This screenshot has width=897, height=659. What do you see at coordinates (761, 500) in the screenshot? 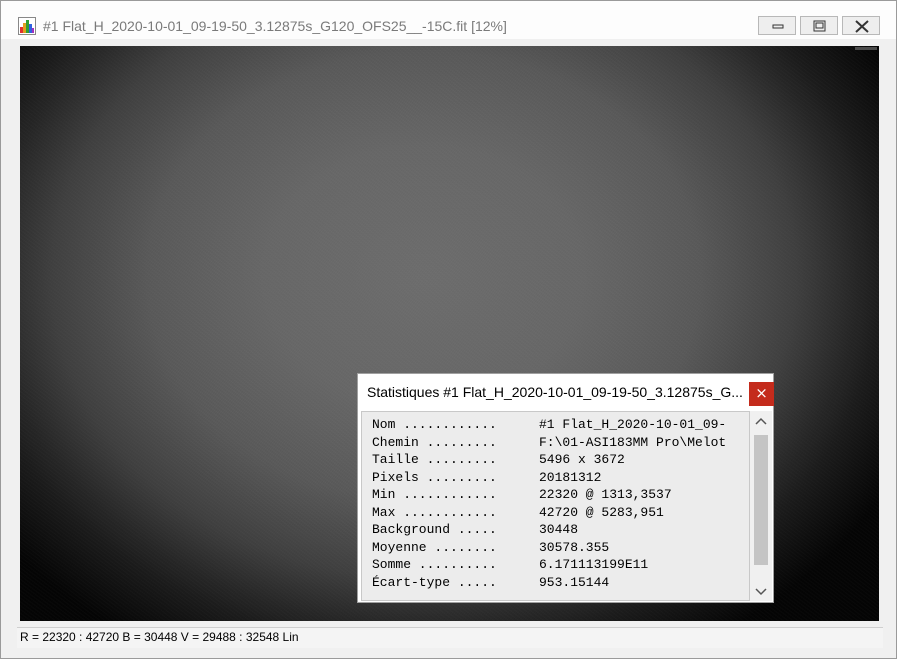
I see `scrollbar-thumb` at bounding box center [761, 500].